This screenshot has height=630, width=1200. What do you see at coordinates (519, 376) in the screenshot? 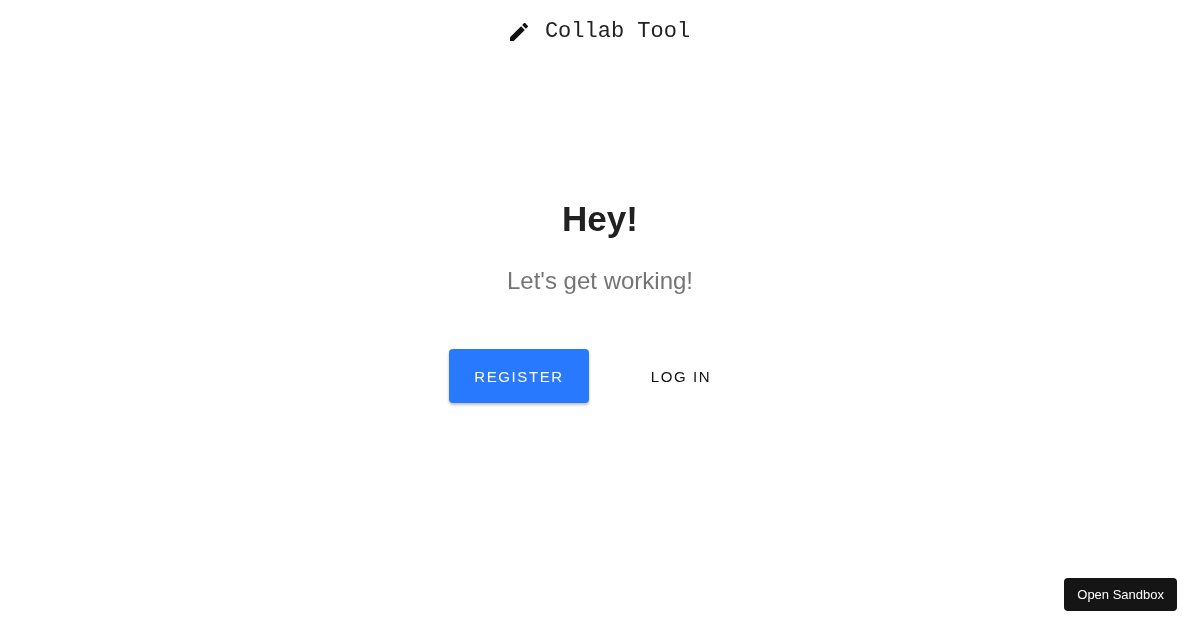
I see `register-button: REGISTER` at bounding box center [519, 376].